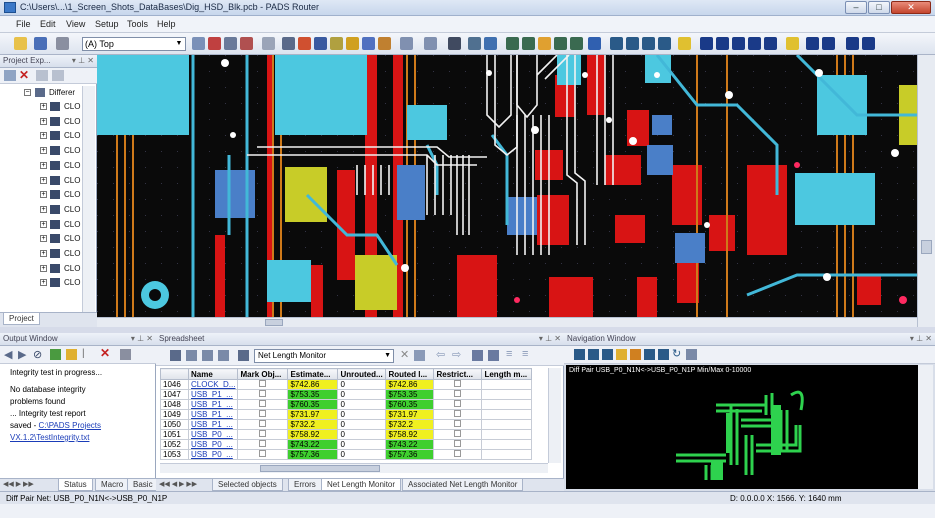 This screenshot has width=935, height=518. Describe the element at coordinates (648, 43) in the screenshot. I see `layer-inner2-icon` at that location.